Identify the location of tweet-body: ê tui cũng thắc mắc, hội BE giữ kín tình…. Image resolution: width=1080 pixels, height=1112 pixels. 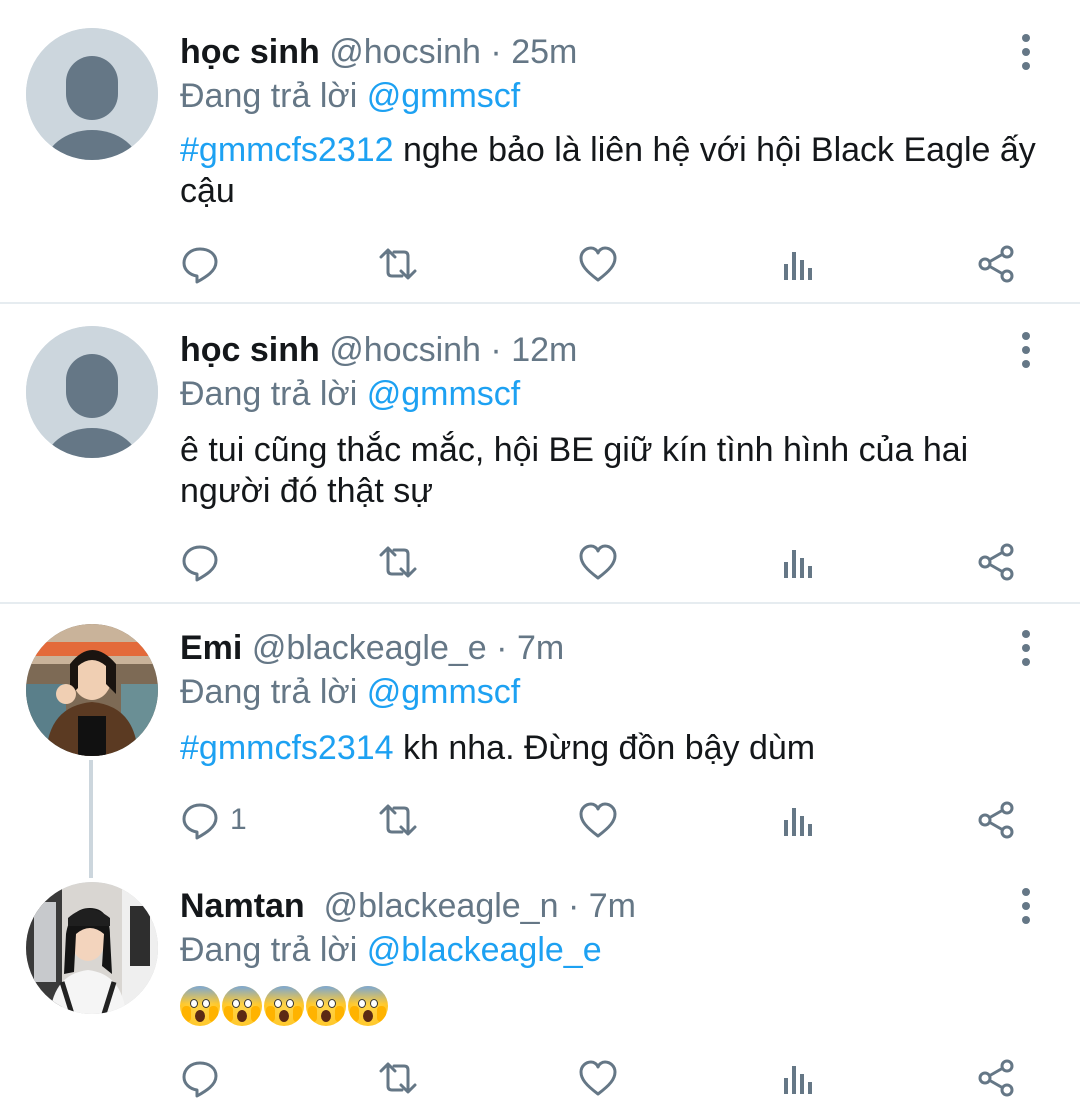
(574, 470).